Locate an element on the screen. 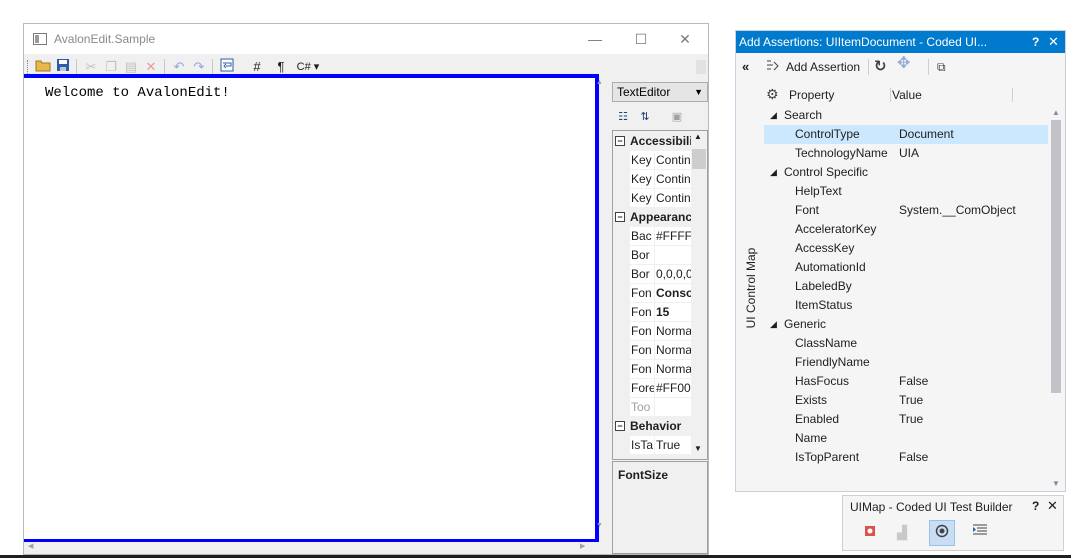 Image resolution: width=1071 pixels, height=558 pixels. property-row: Fore#FF000 is located at coordinates (652, 388).